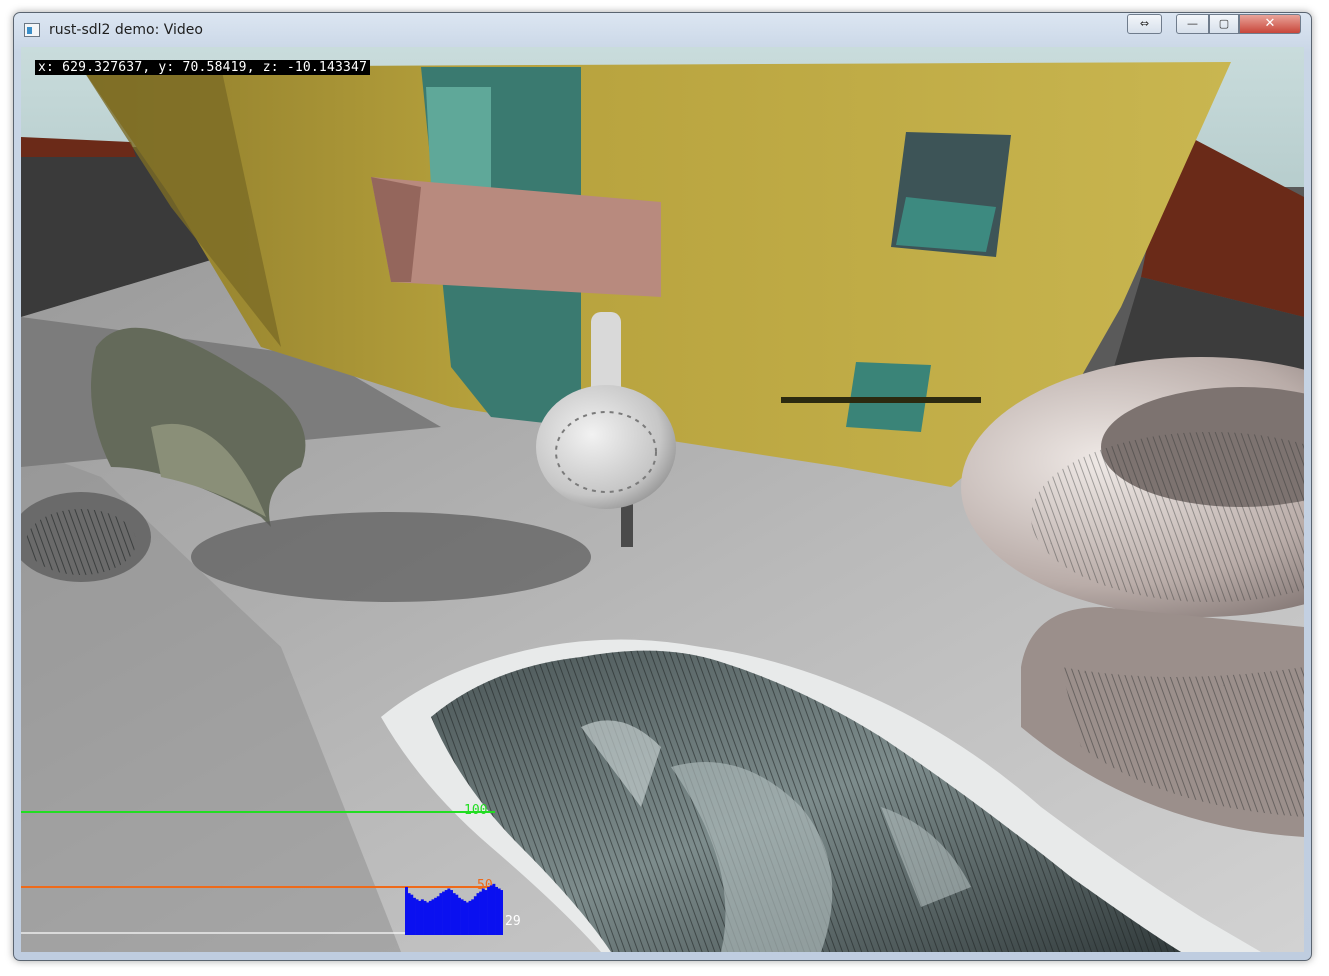 This screenshot has width=1329, height=976. What do you see at coordinates (1224, 24) in the screenshot?
I see `maximize-button: ▢` at bounding box center [1224, 24].